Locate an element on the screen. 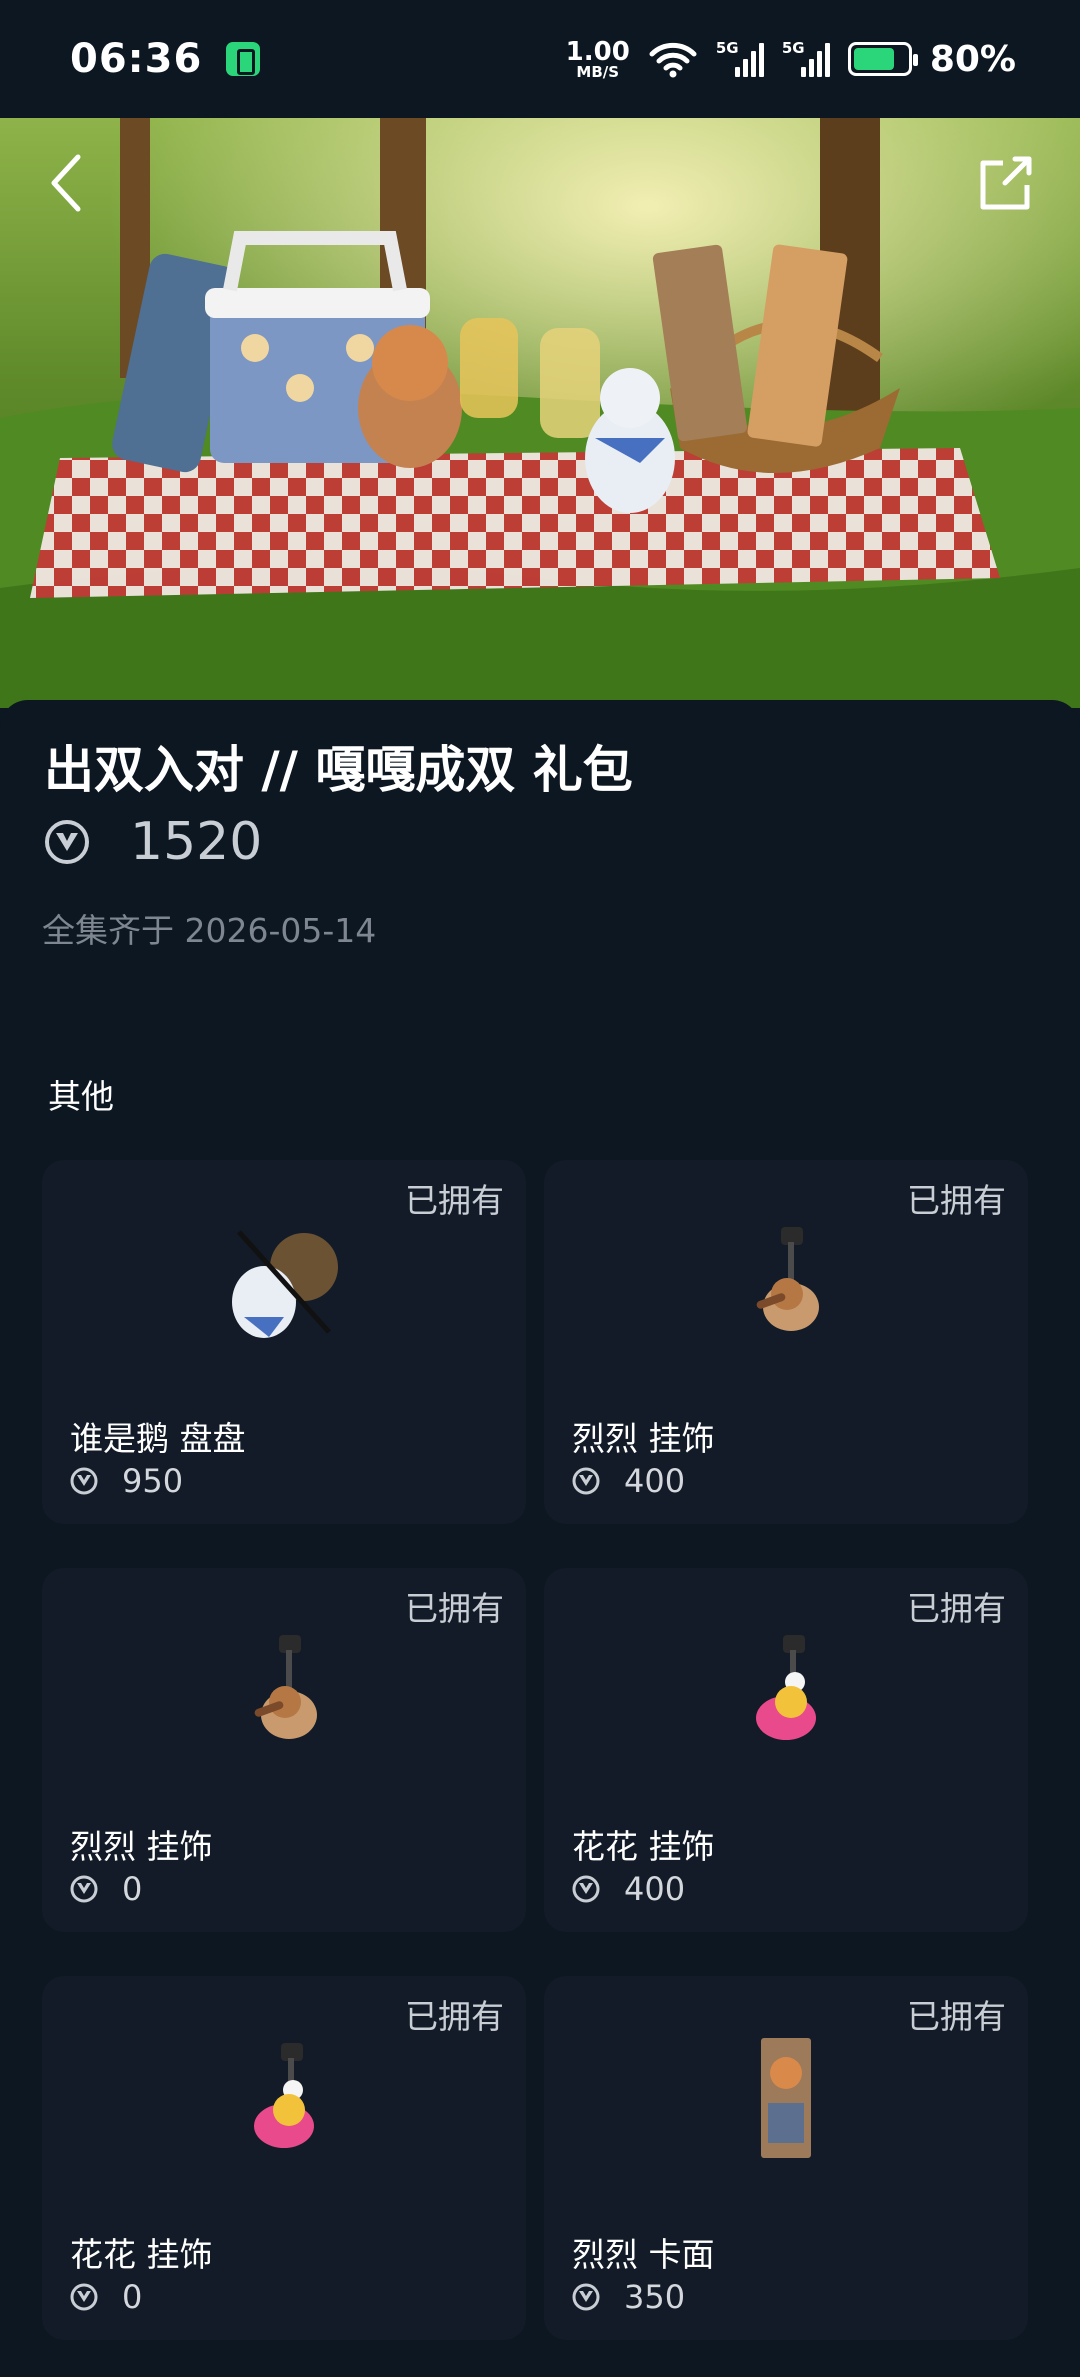 The image size is (1080, 2377). player-card-icon is located at coordinates (786, 2098).